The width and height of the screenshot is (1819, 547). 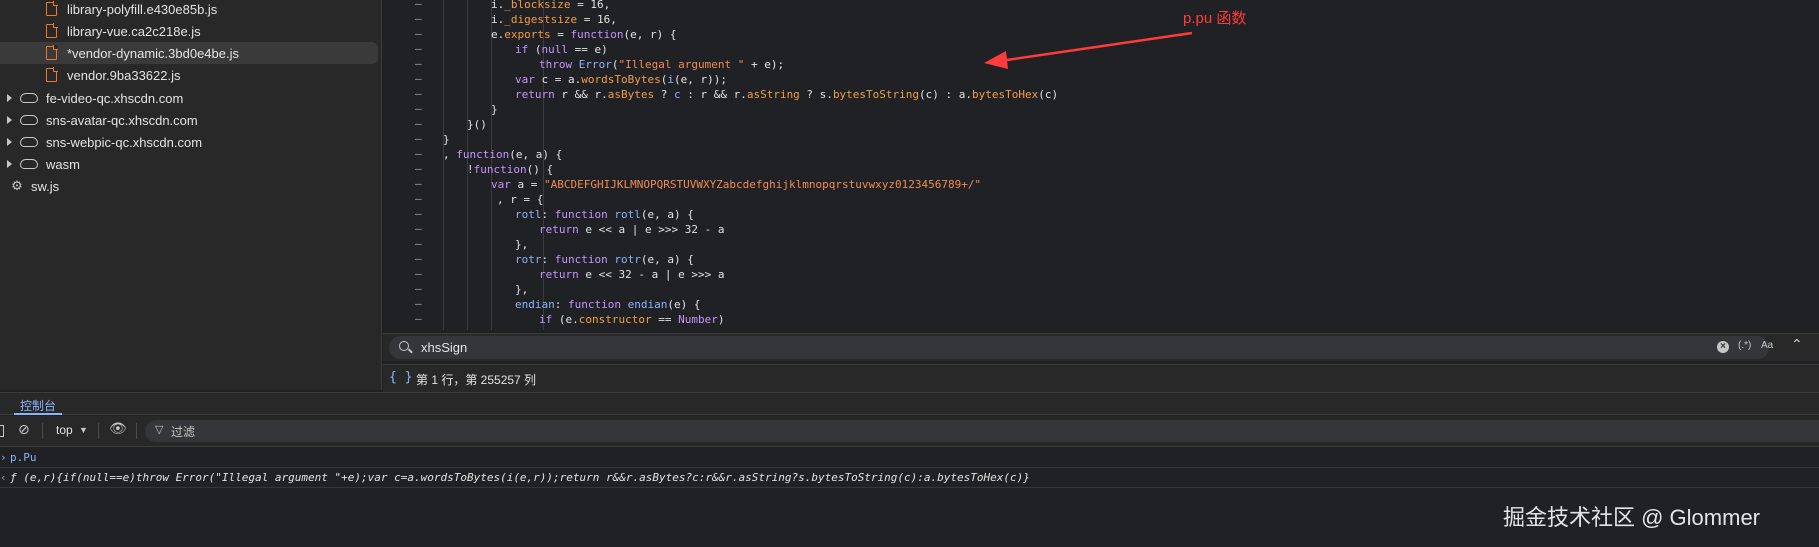 I want to click on search-input: xhsSign × (.*) Aa, so click(x=1081, y=347).